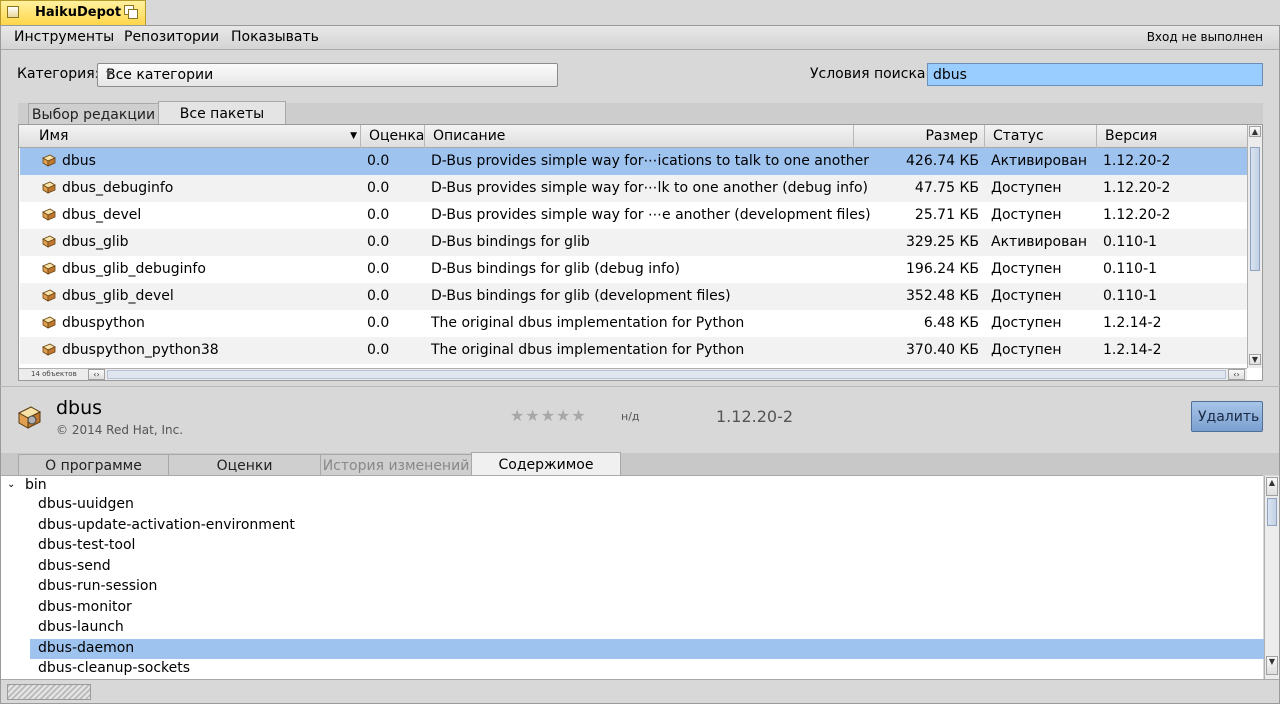 Image resolution: width=1280 pixels, height=704 pixels. I want to click on window-close-button, so click(13, 12).